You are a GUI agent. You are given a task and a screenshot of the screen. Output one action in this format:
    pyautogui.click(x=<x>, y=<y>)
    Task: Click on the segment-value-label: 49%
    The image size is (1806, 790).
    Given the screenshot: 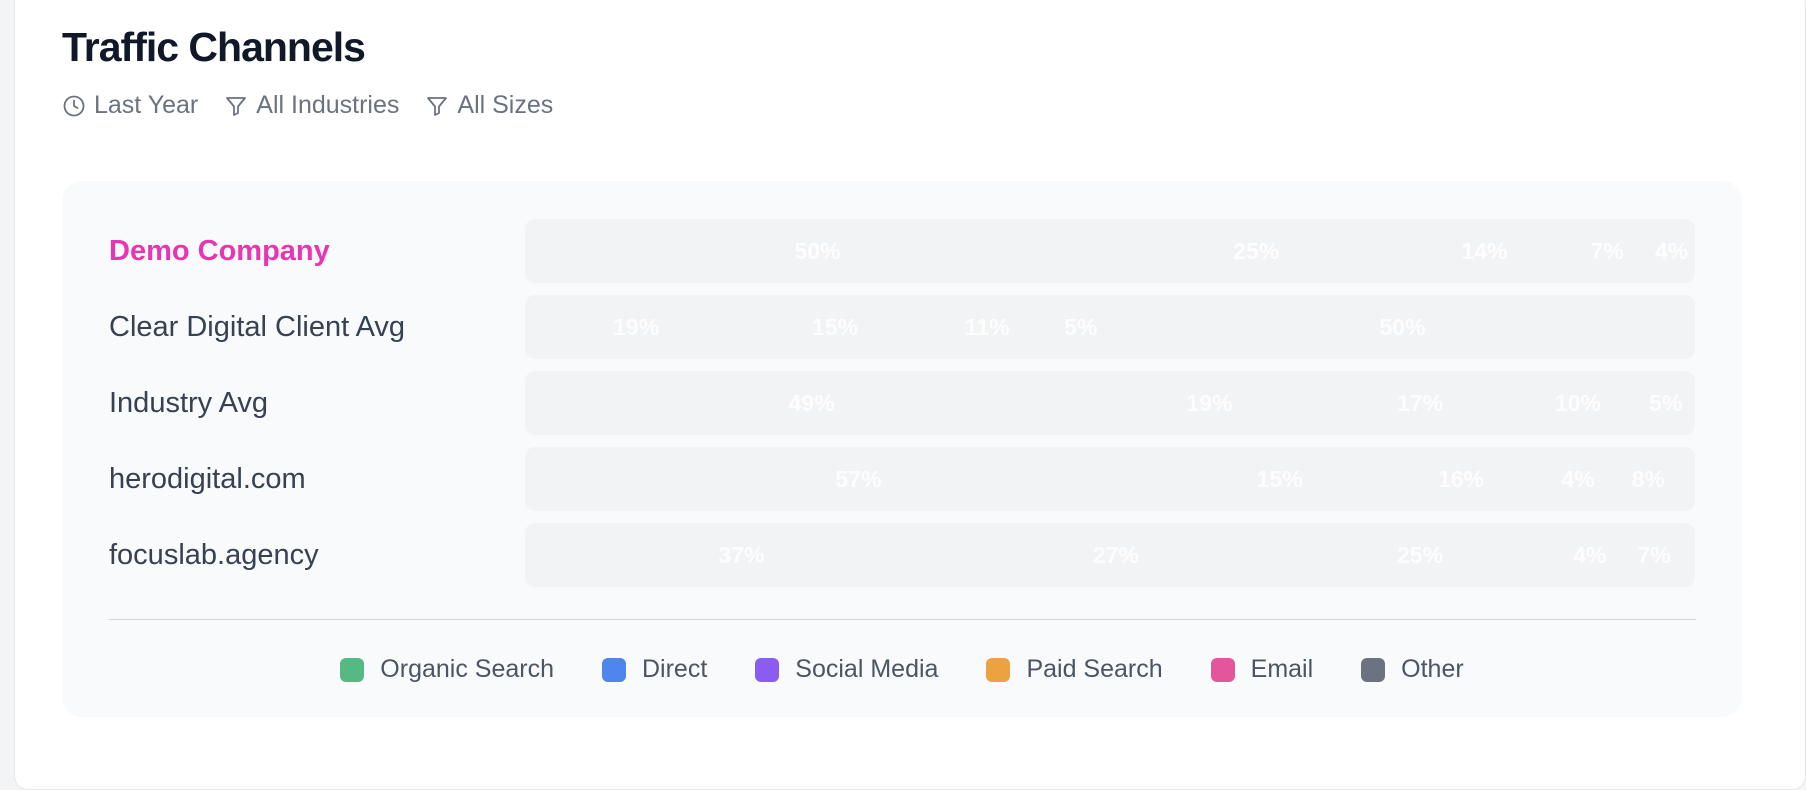 What is the action you would take?
    pyautogui.click(x=811, y=402)
    